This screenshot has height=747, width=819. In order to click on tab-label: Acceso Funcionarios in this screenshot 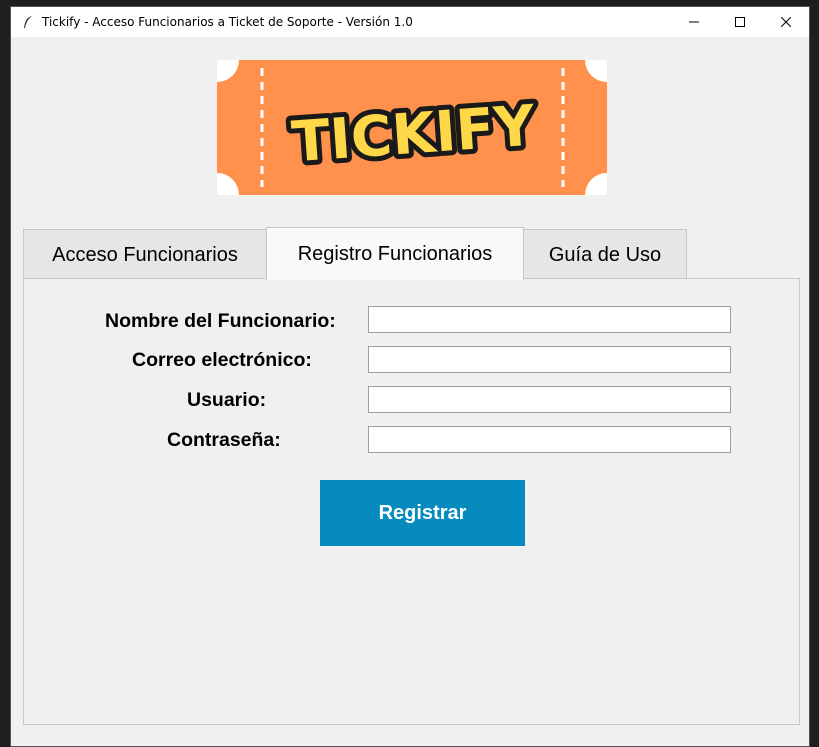, I will do `click(145, 254)`.